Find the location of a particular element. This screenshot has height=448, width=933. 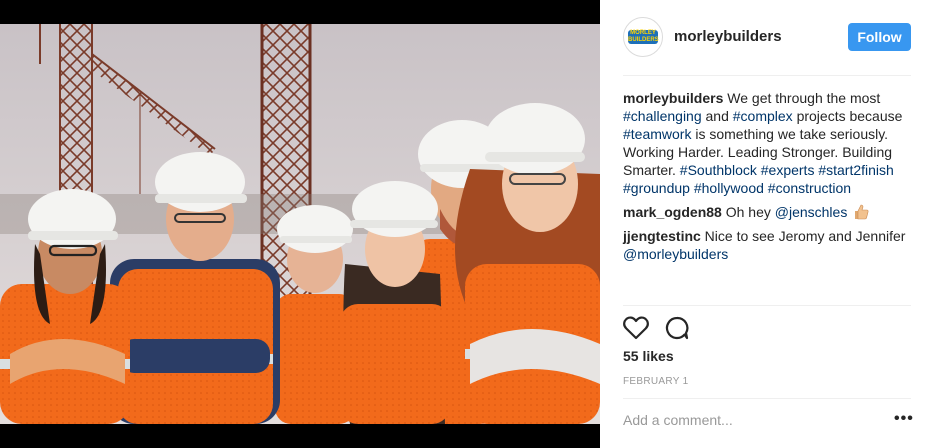

likes-count: 55 likes is located at coordinates (648, 356).